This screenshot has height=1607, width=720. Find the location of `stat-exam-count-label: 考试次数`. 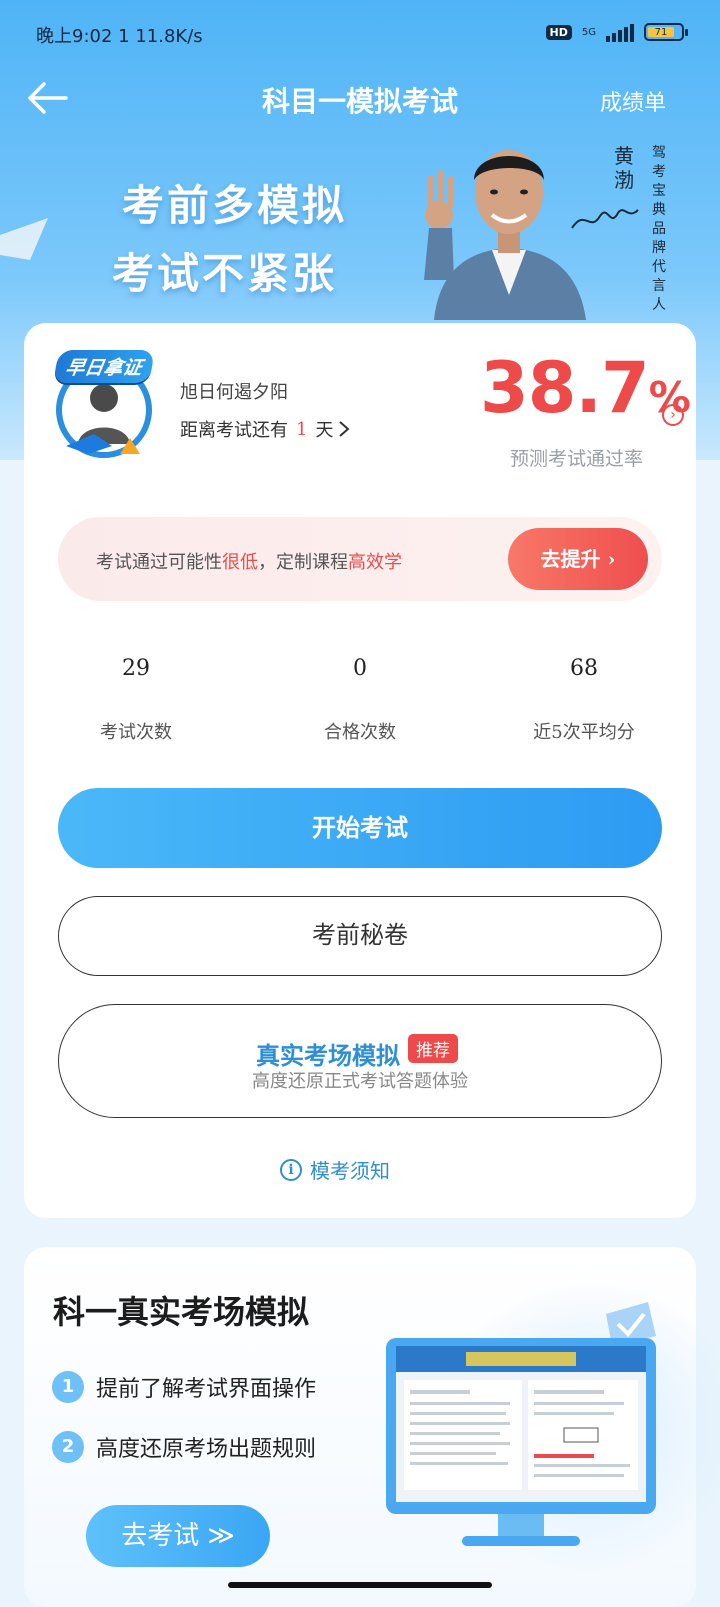

stat-exam-count-label: 考试次数 is located at coordinates (136, 732).